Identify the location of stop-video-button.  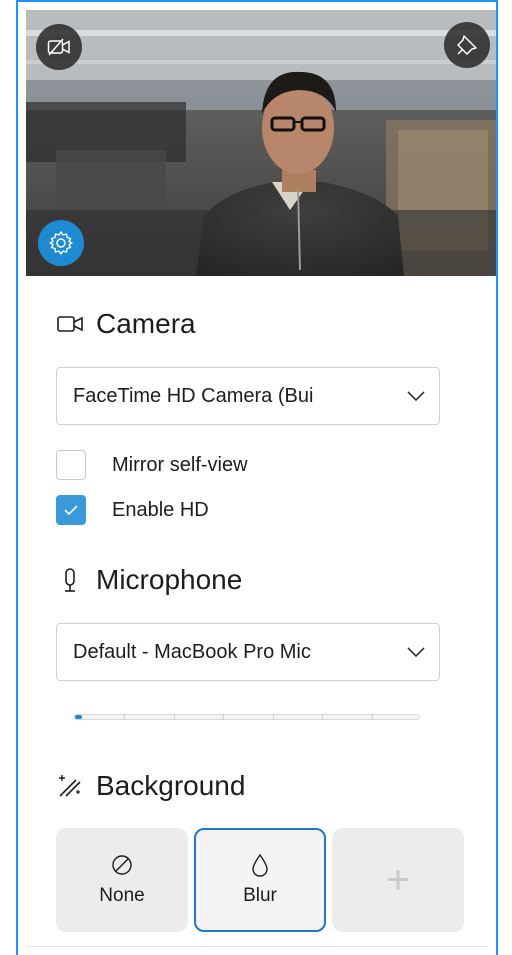
(59, 47).